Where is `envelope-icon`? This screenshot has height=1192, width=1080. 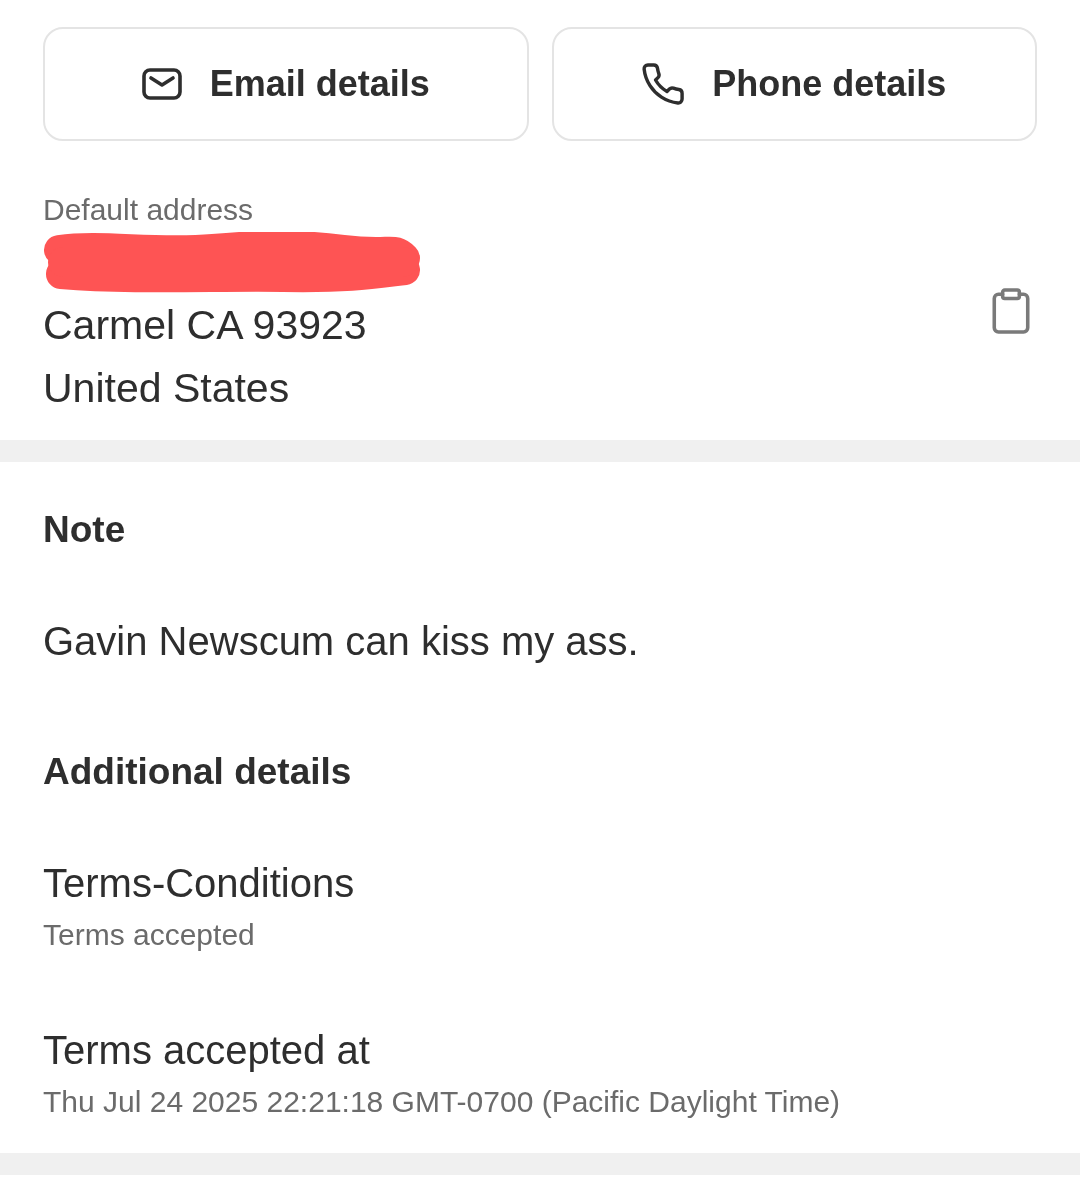
envelope-icon is located at coordinates (161, 84).